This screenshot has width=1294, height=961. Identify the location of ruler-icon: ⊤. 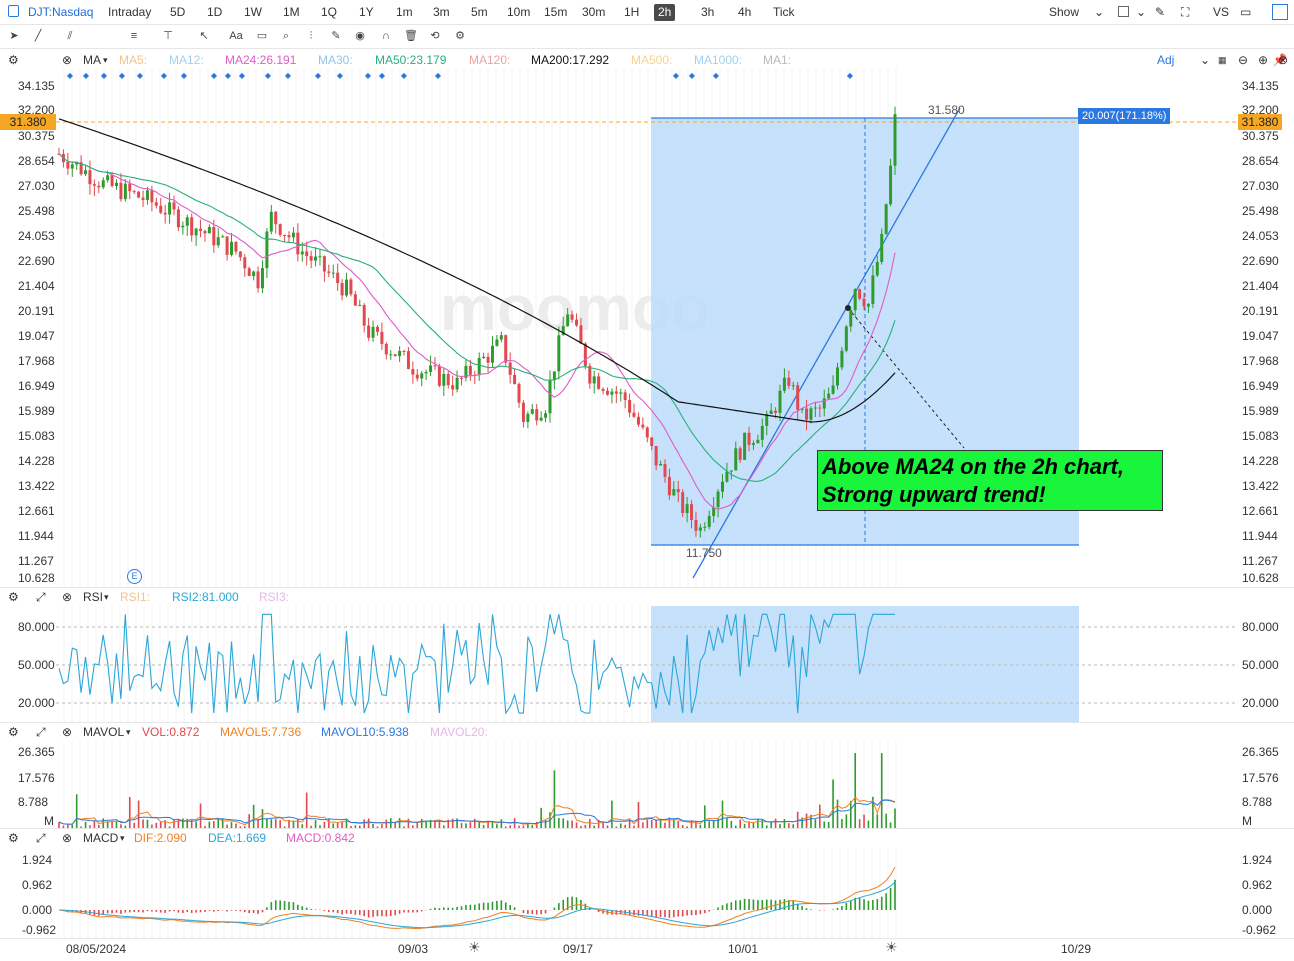
(168, 36).